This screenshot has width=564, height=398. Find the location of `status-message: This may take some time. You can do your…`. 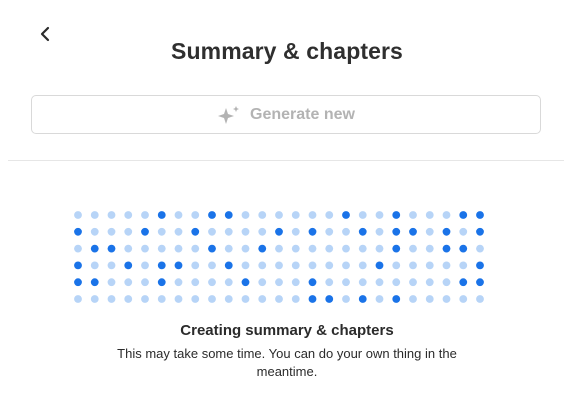

status-message: This may take some time. You can do your… is located at coordinates (287, 362).